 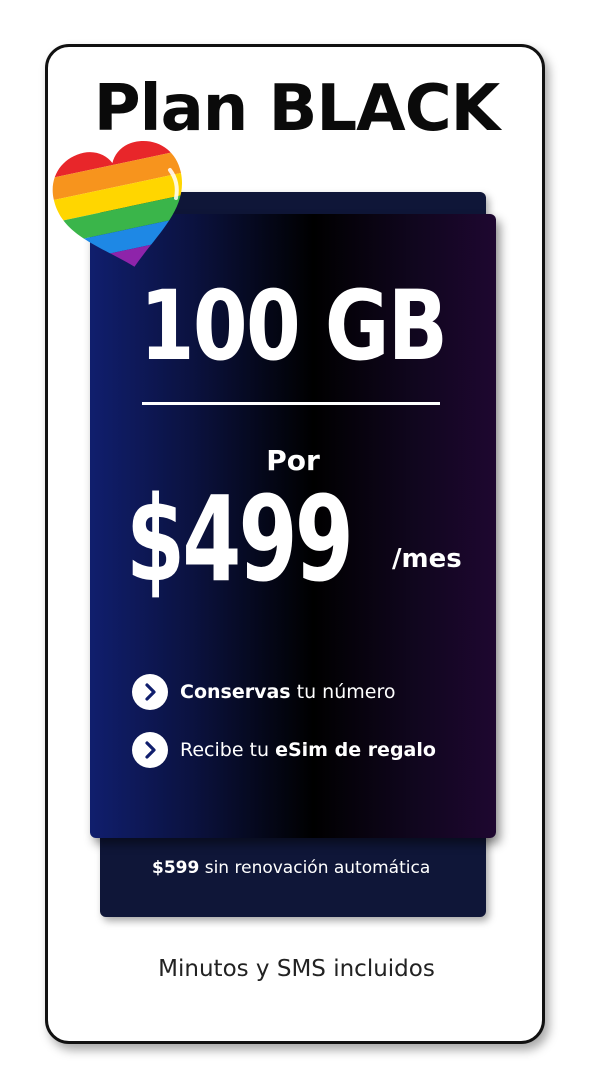 I want to click on data-amount: 100 GB, so click(x=293, y=326).